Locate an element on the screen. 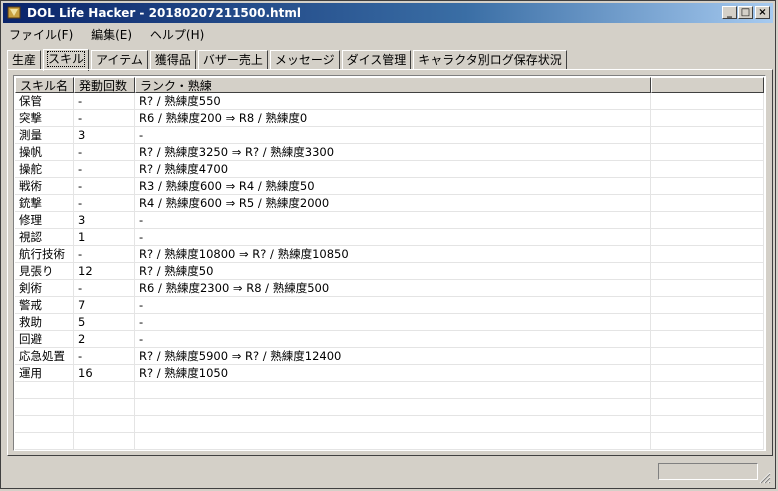 The width and height of the screenshot is (778, 491). close-button: × is located at coordinates (762, 12).